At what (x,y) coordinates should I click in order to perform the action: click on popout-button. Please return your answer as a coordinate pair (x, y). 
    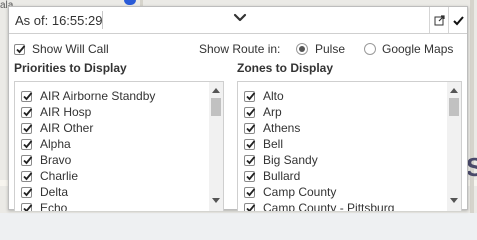
    Looking at the image, I should click on (438, 20).